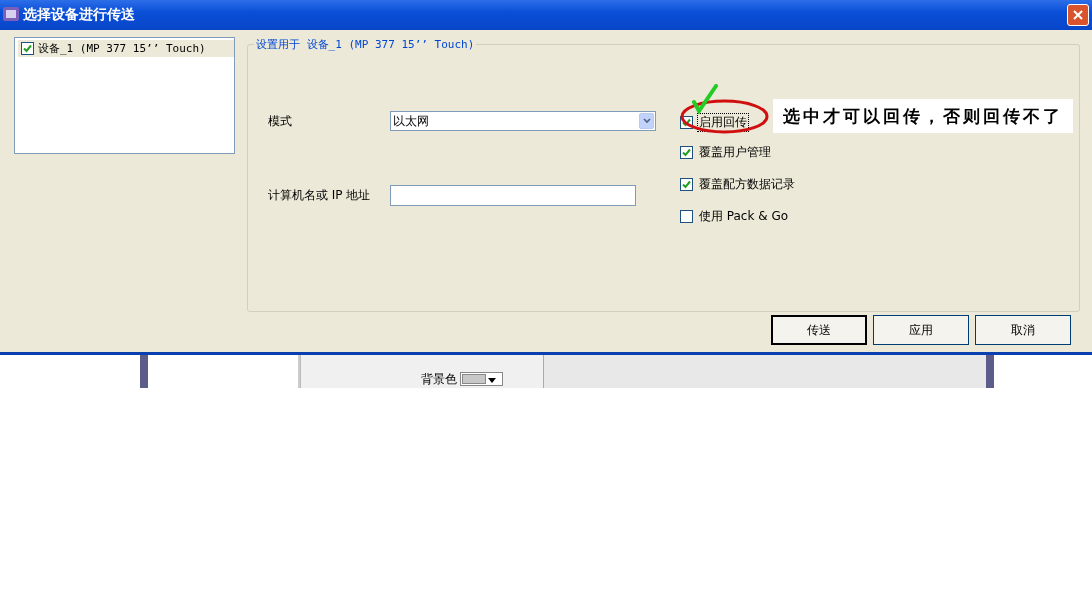  What do you see at coordinates (1023, 330) in the screenshot?
I see `dialog-button: 取消` at bounding box center [1023, 330].